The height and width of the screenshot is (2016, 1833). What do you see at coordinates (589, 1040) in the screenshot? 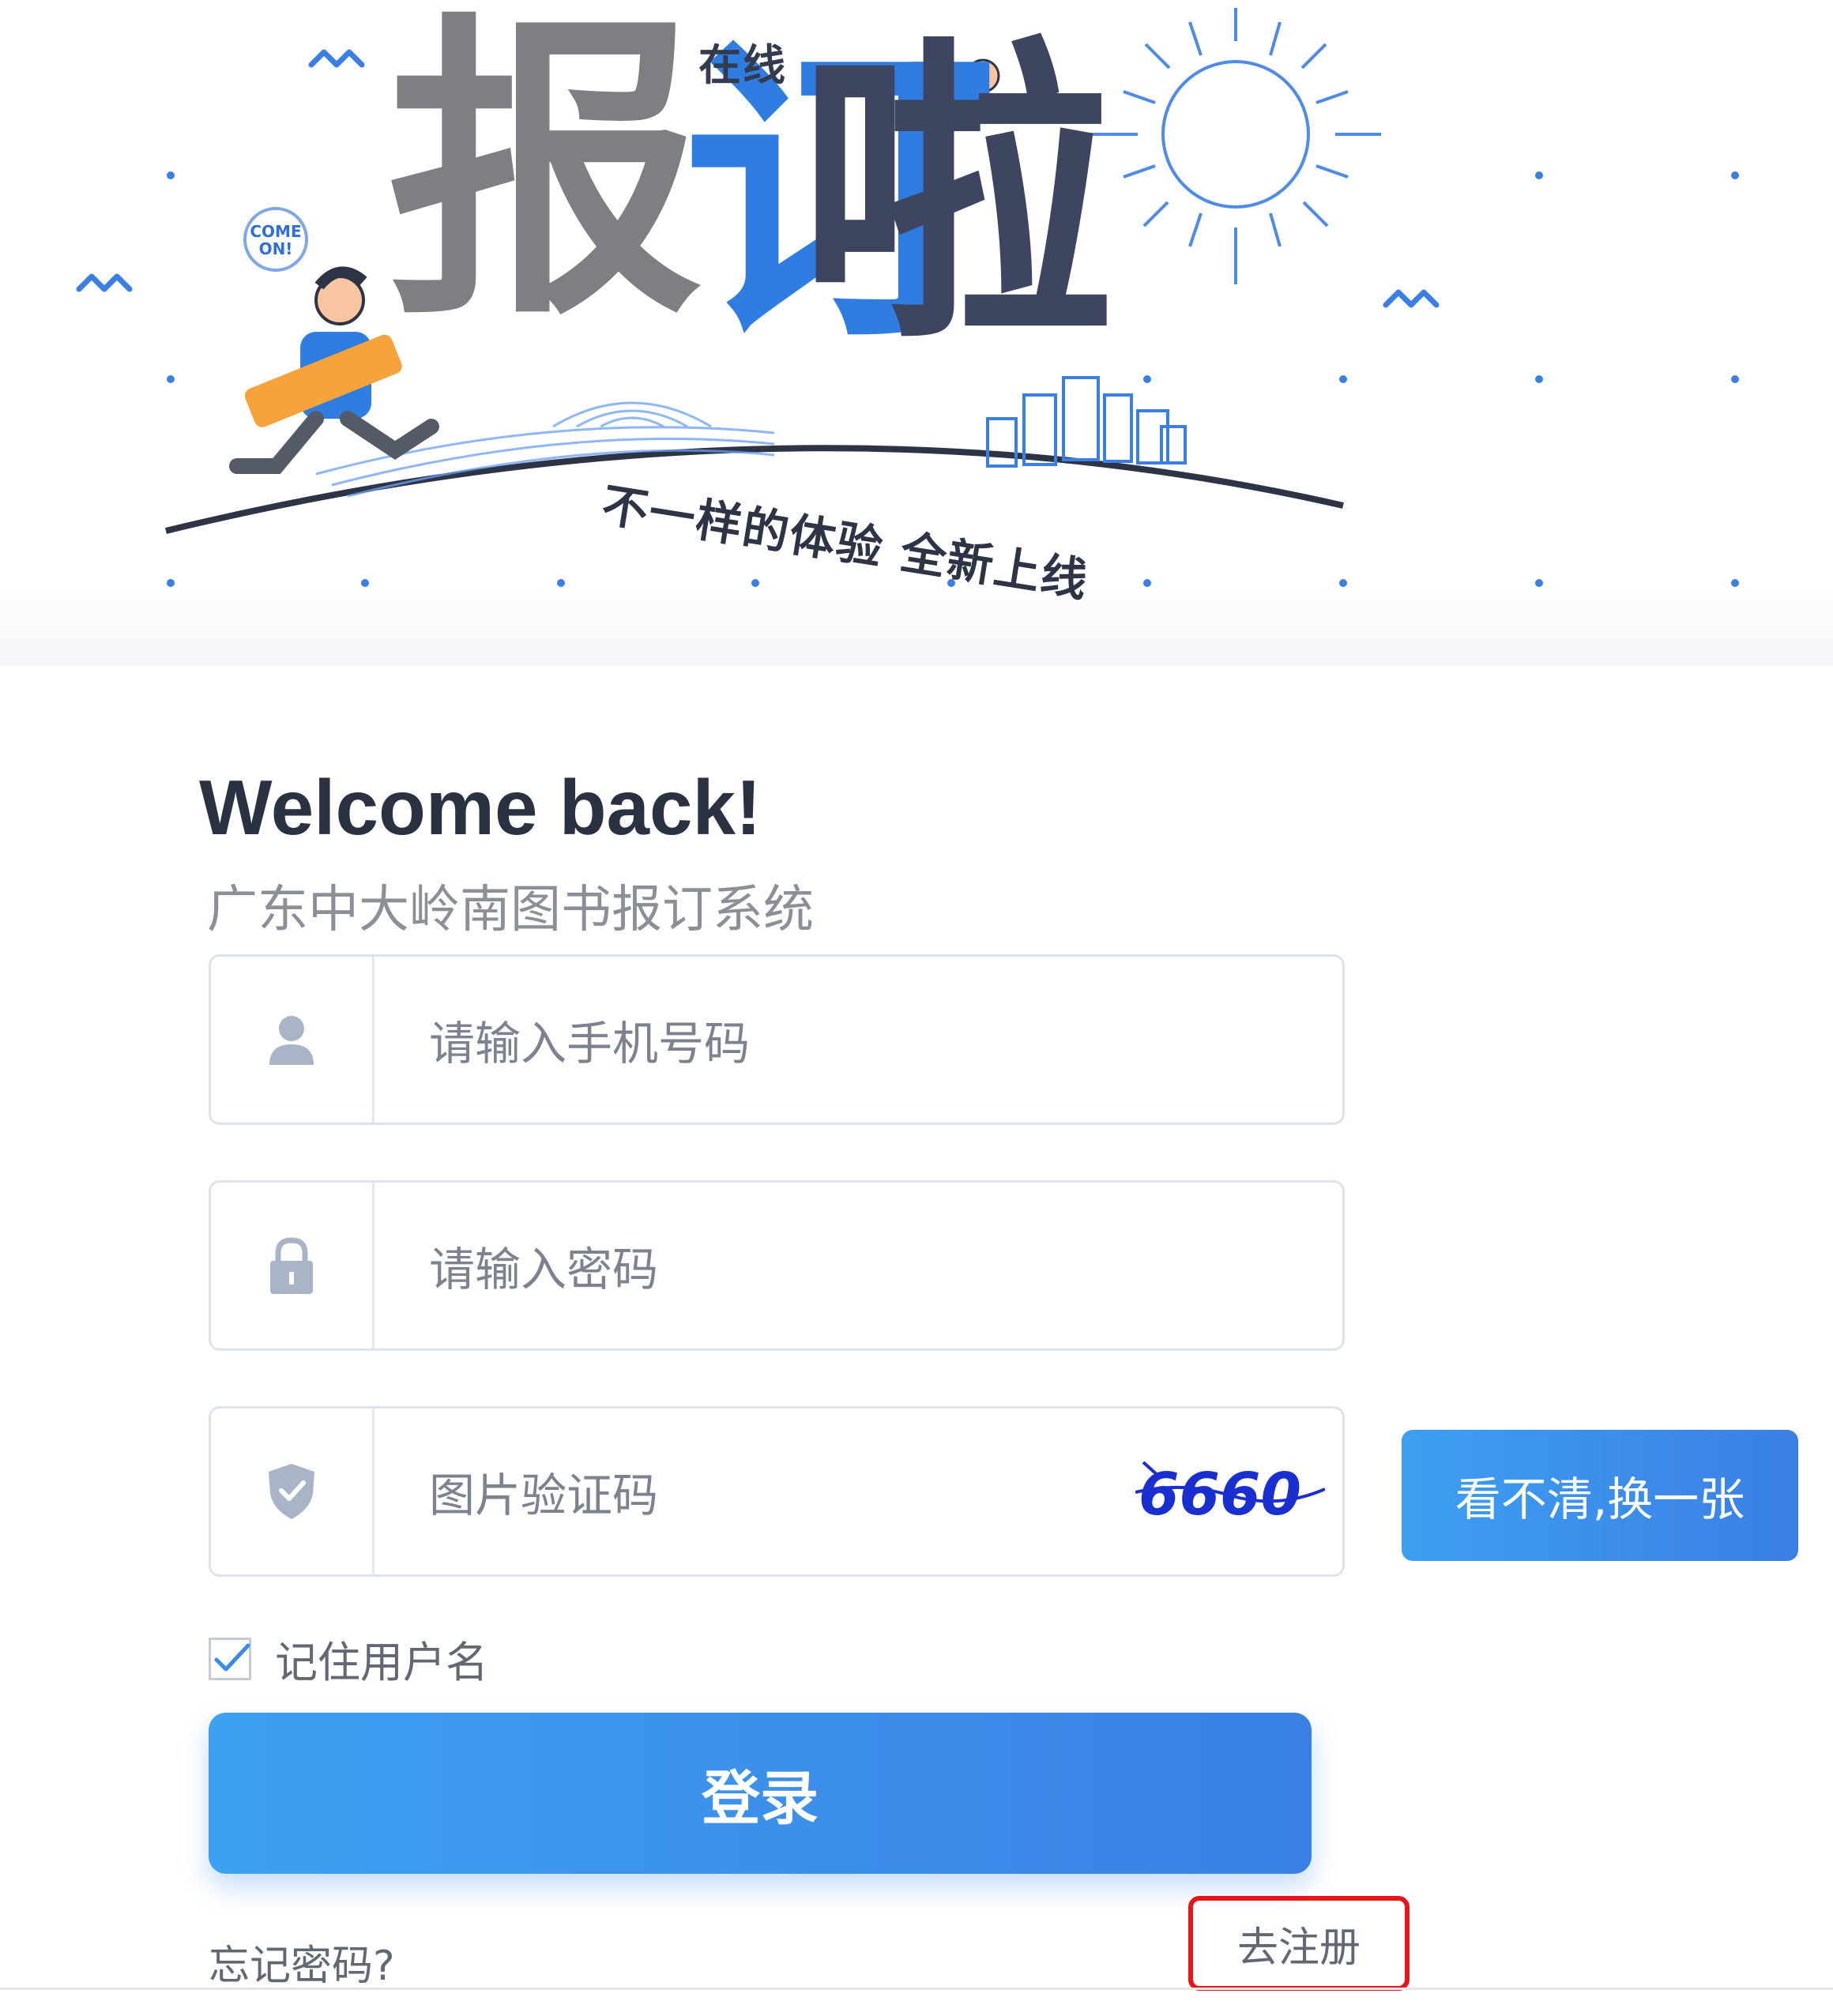
I see `phone-input: 请输入手机号码` at bounding box center [589, 1040].